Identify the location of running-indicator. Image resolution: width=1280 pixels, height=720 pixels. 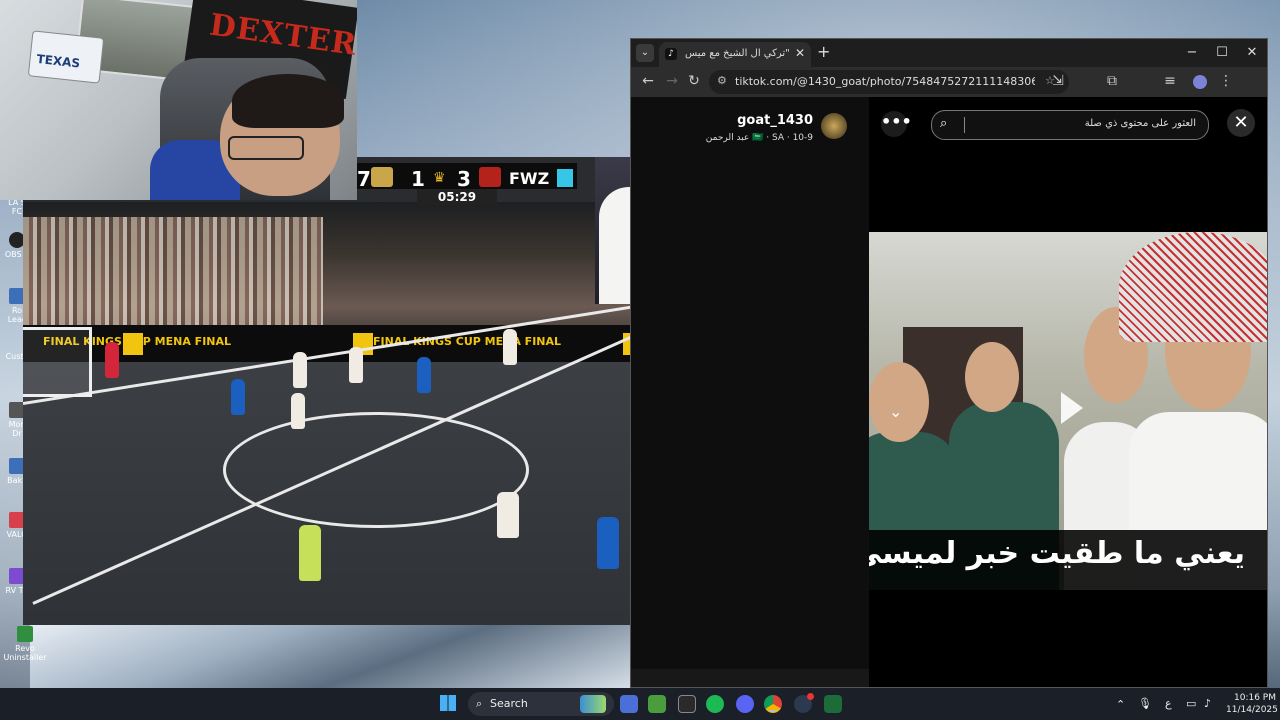
(773, 711).